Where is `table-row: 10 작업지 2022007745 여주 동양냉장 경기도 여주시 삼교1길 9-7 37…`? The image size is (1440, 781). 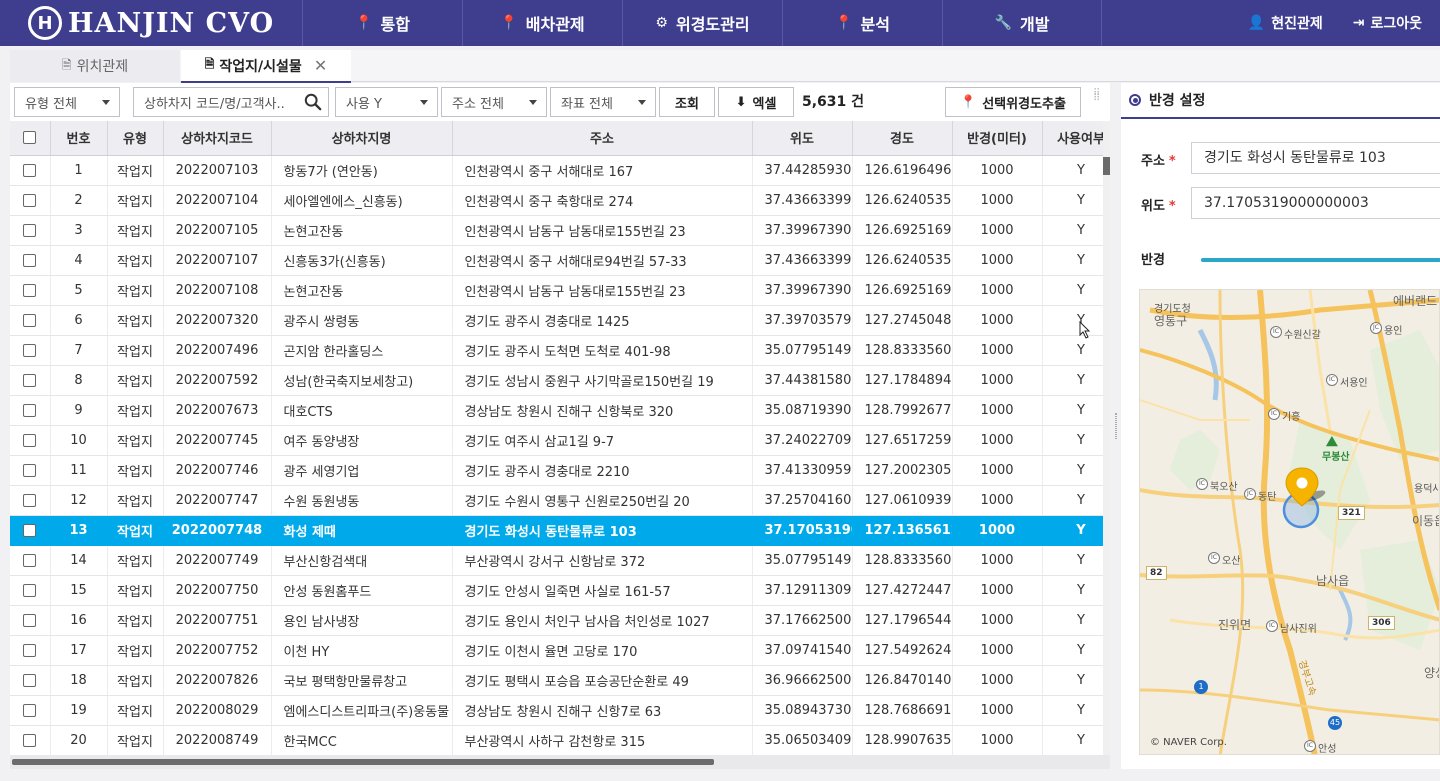
table-row: 10 작업지 2022007745 여주 동양냉장 경기도 여주시 삼교1길 9-7 37… is located at coordinates (556, 440).